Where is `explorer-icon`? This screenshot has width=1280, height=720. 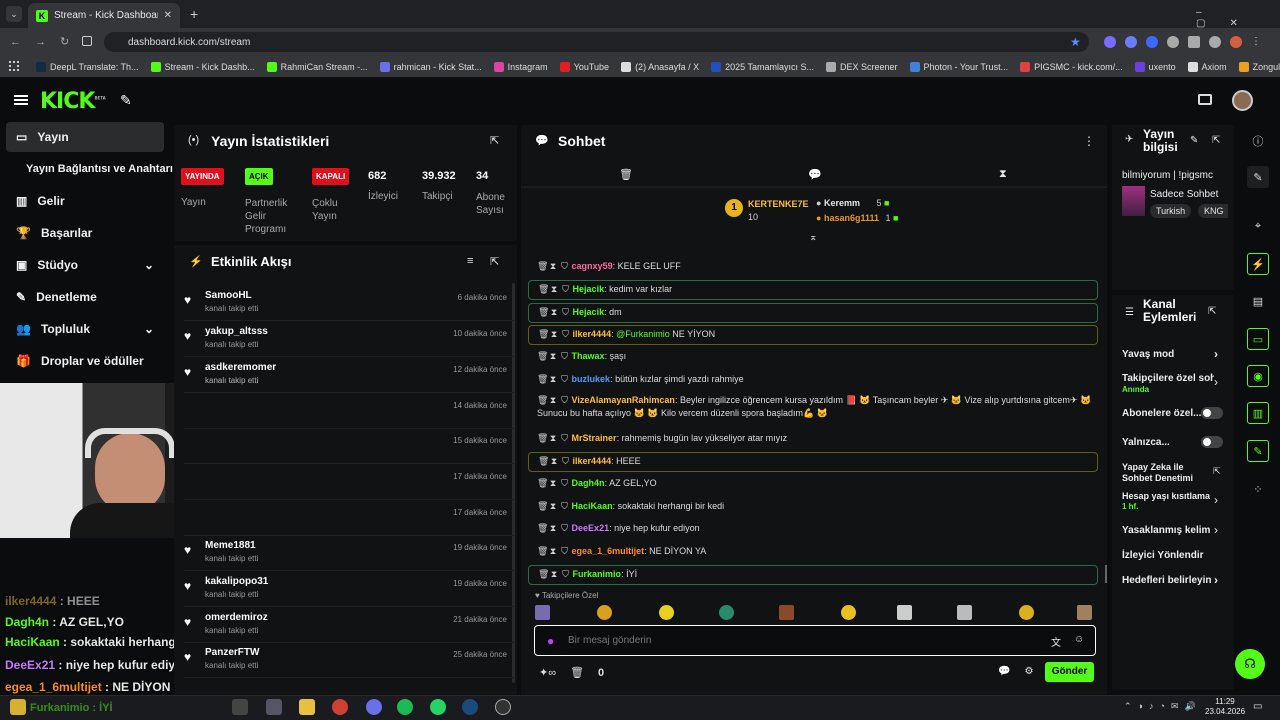 explorer-icon is located at coordinates (307, 707).